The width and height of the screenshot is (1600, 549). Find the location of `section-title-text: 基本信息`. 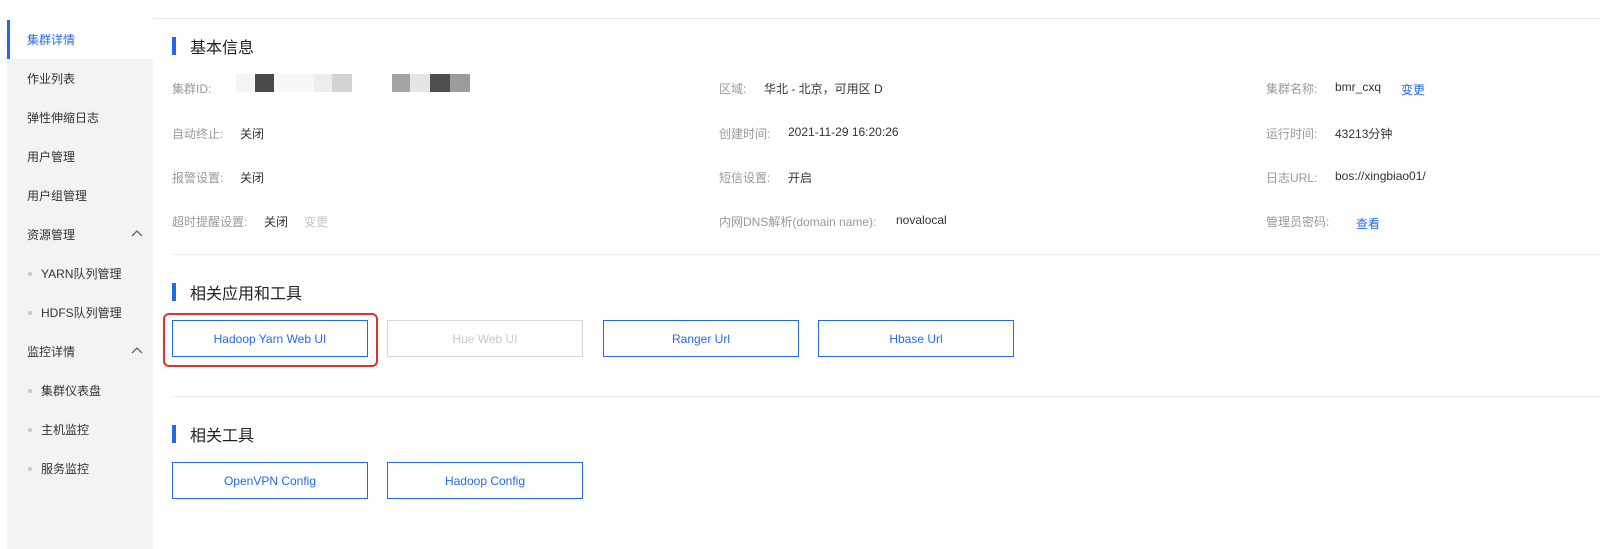

section-title-text: 基本信息 is located at coordinates (222, 48).